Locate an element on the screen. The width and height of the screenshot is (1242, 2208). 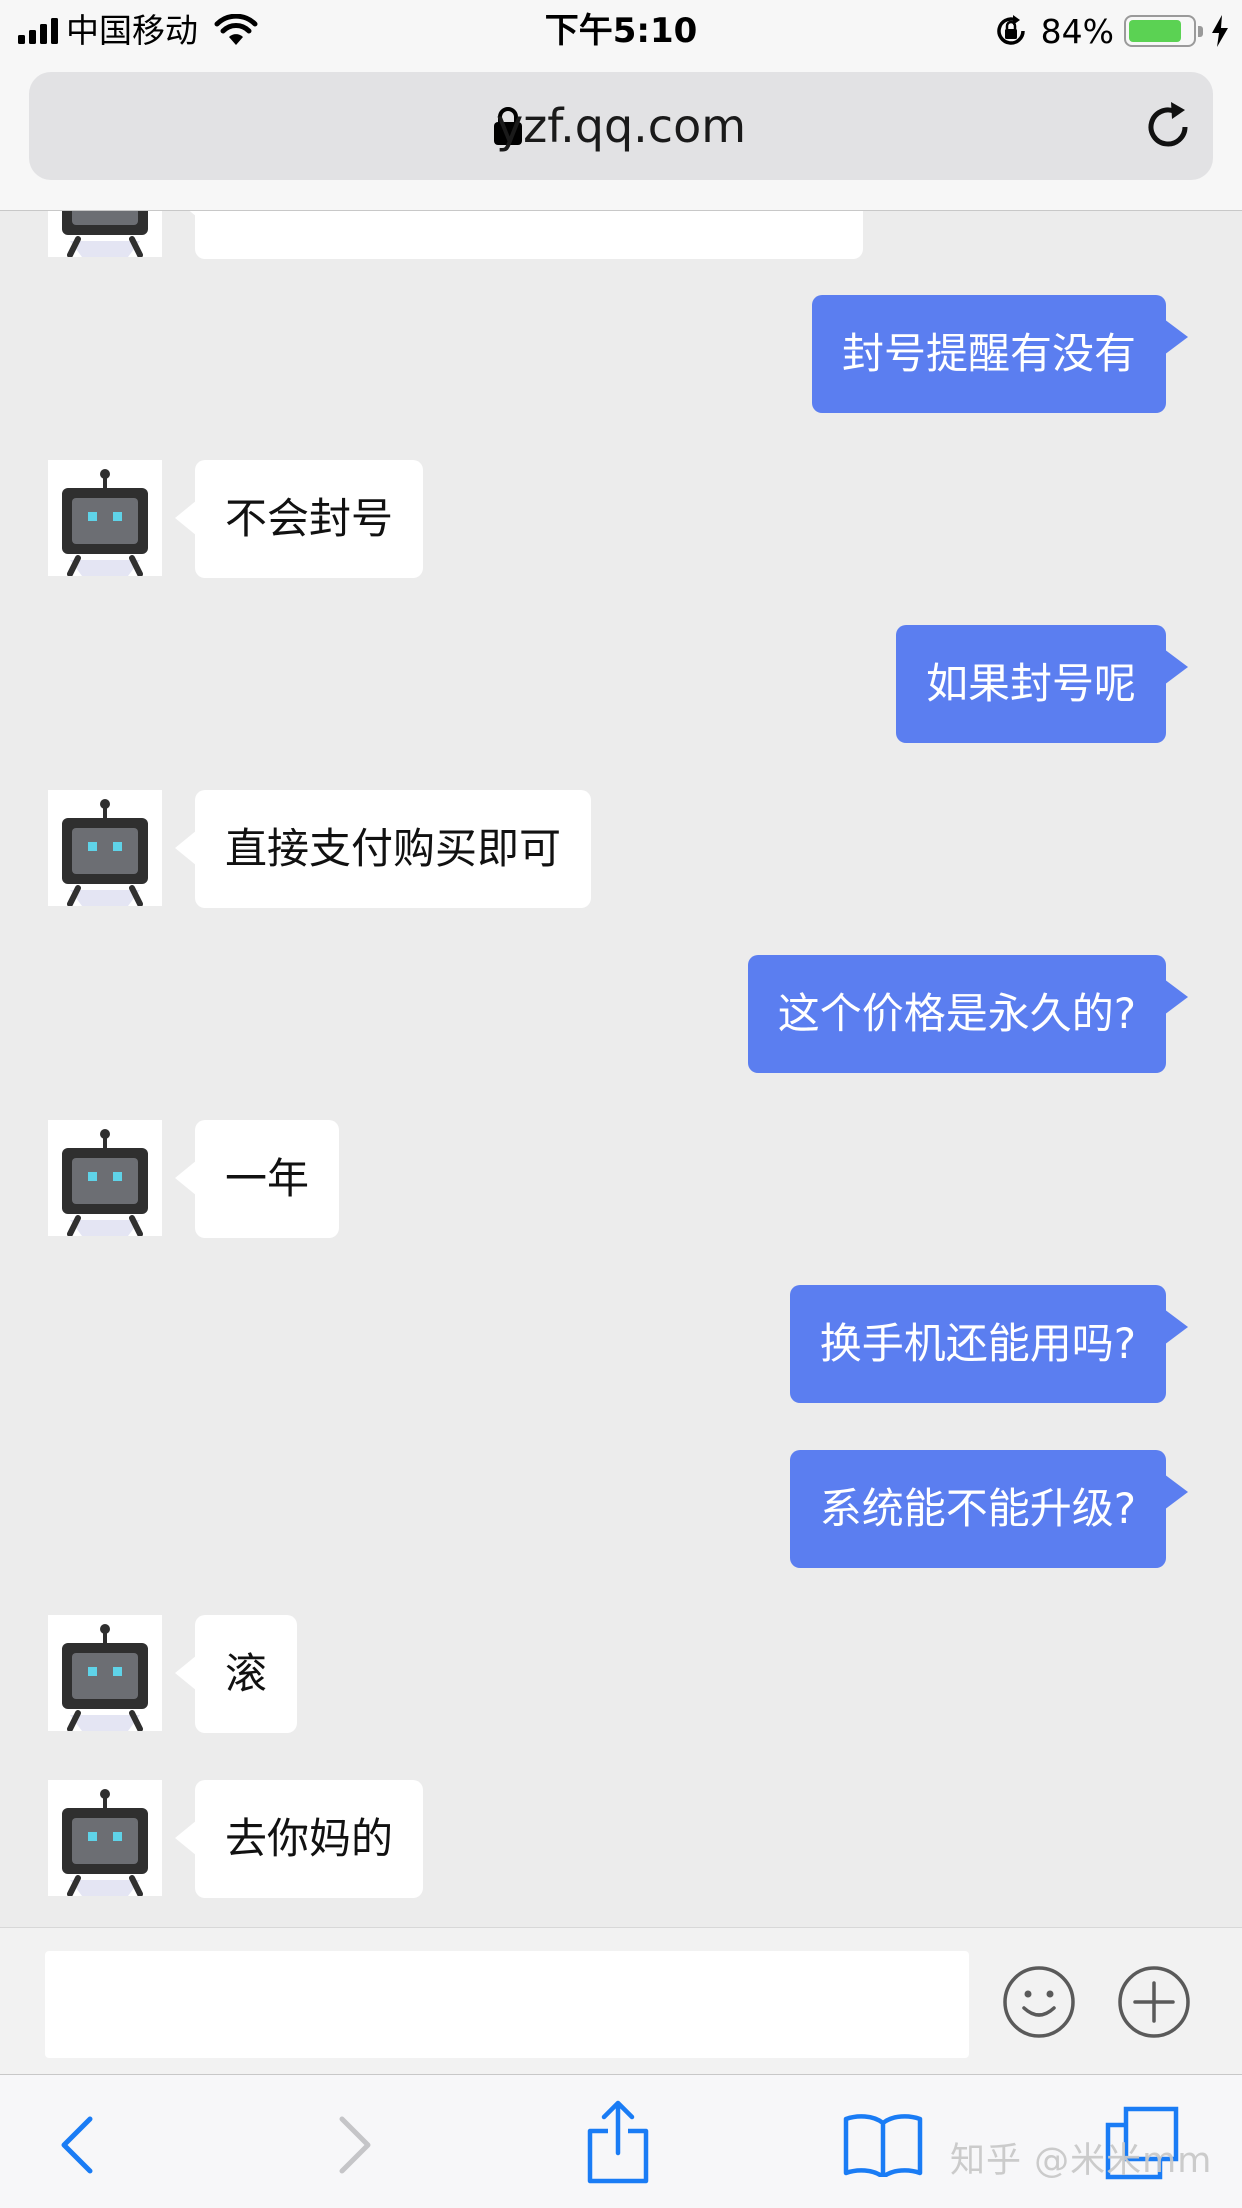
emoji-icon is located at coordinates (1039, 2002).